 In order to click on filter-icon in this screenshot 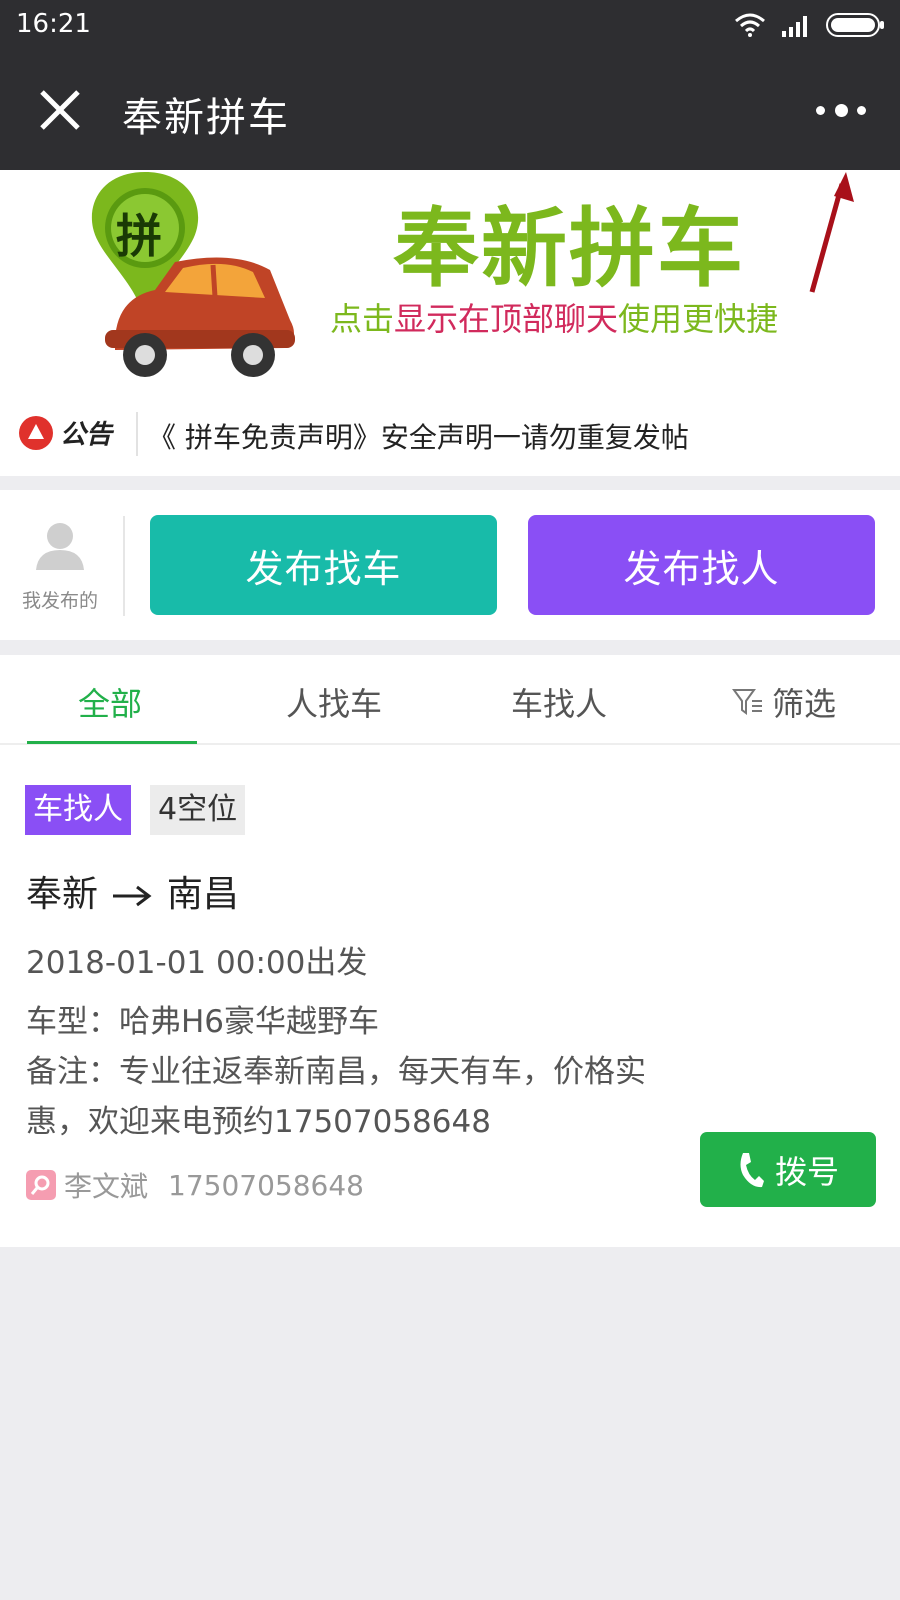, I will do `click(747, 702)`.